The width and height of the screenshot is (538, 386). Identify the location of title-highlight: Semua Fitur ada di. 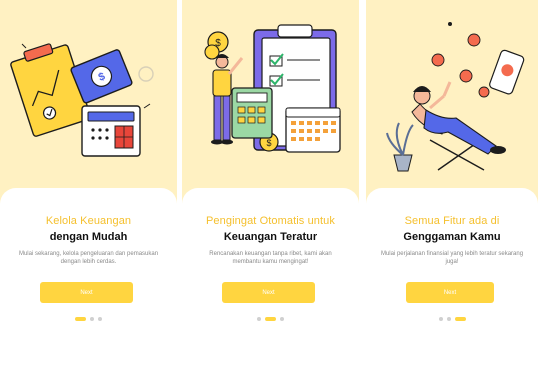
(452, 221).